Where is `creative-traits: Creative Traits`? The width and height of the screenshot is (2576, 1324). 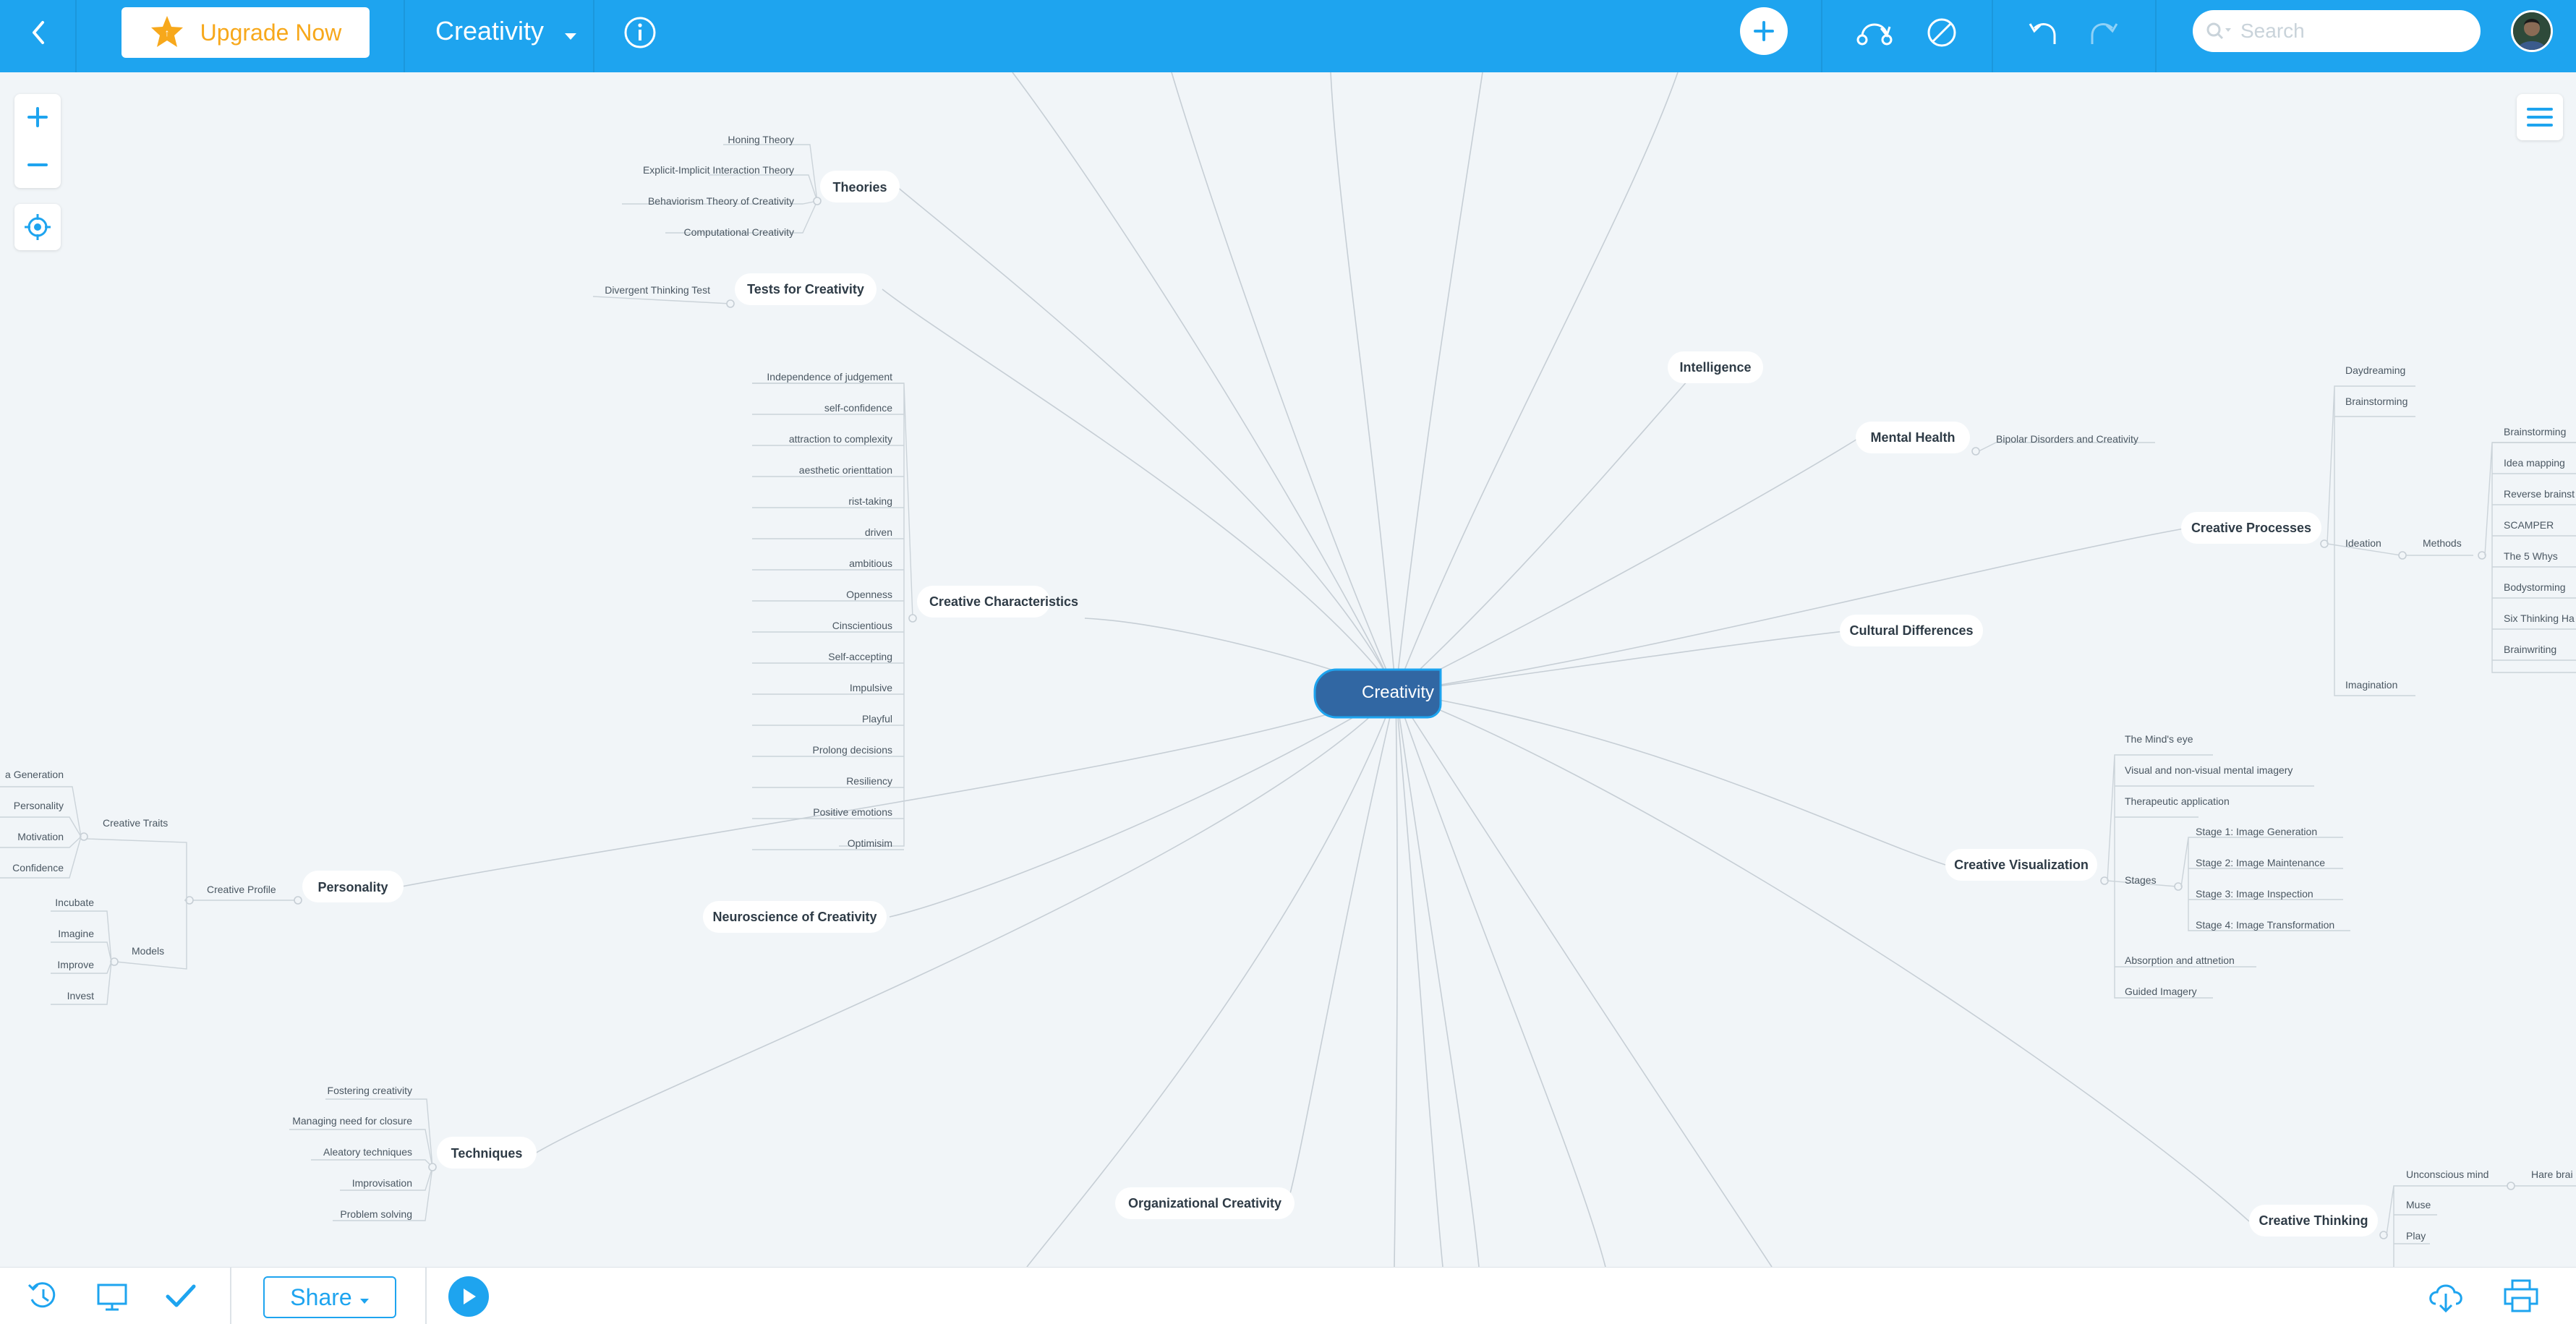 creative-traits: Creative Traits is located at coordinates (136, 823).